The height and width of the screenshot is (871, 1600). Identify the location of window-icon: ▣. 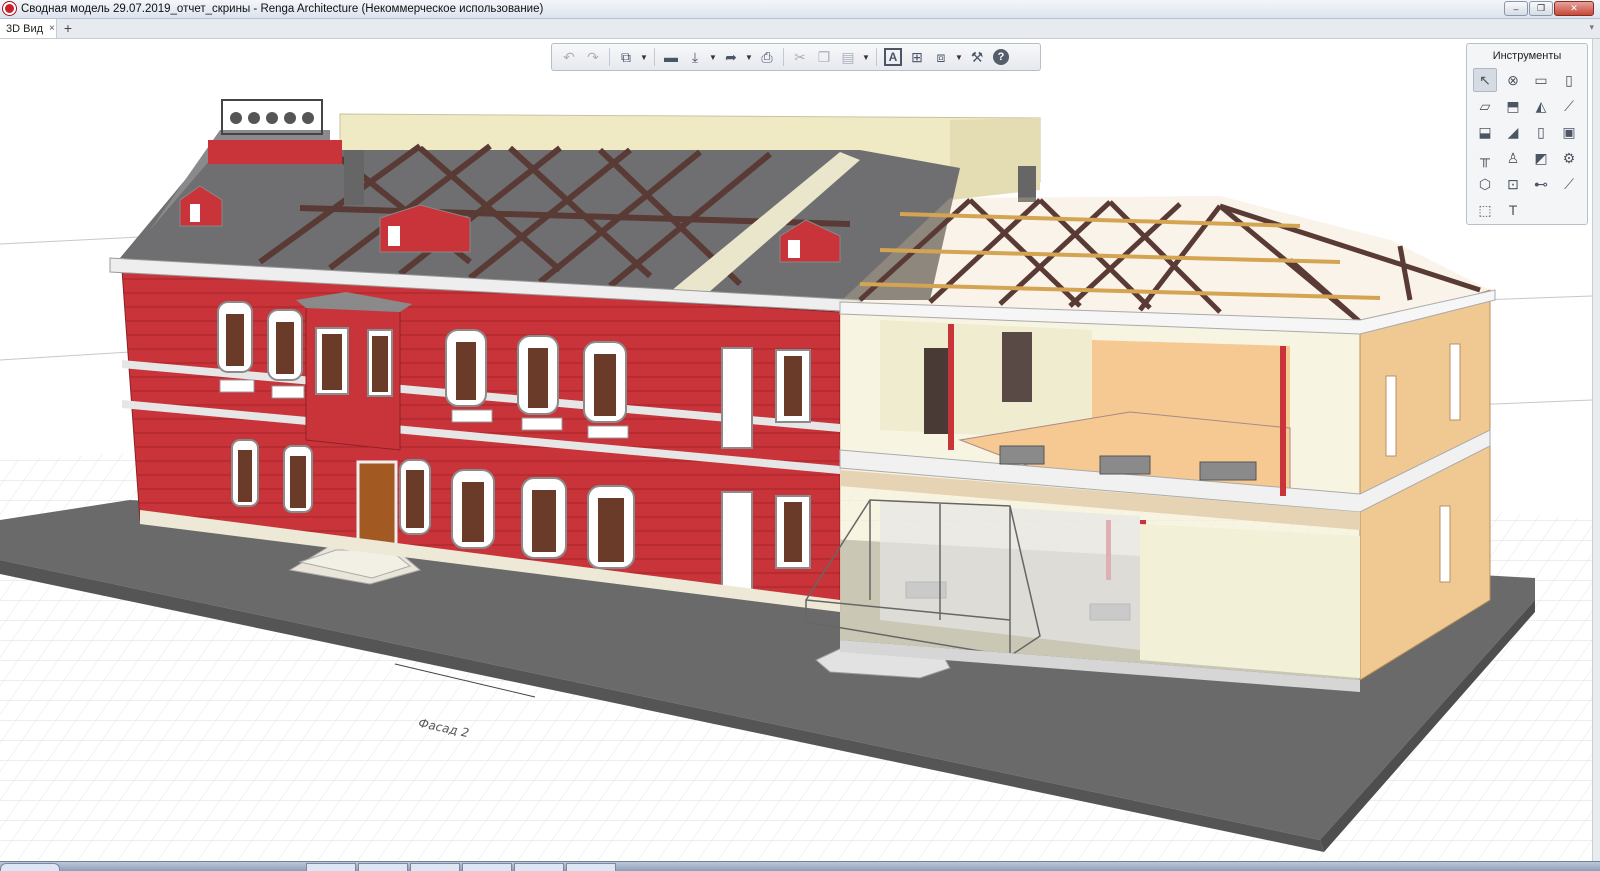
(1569, 132).